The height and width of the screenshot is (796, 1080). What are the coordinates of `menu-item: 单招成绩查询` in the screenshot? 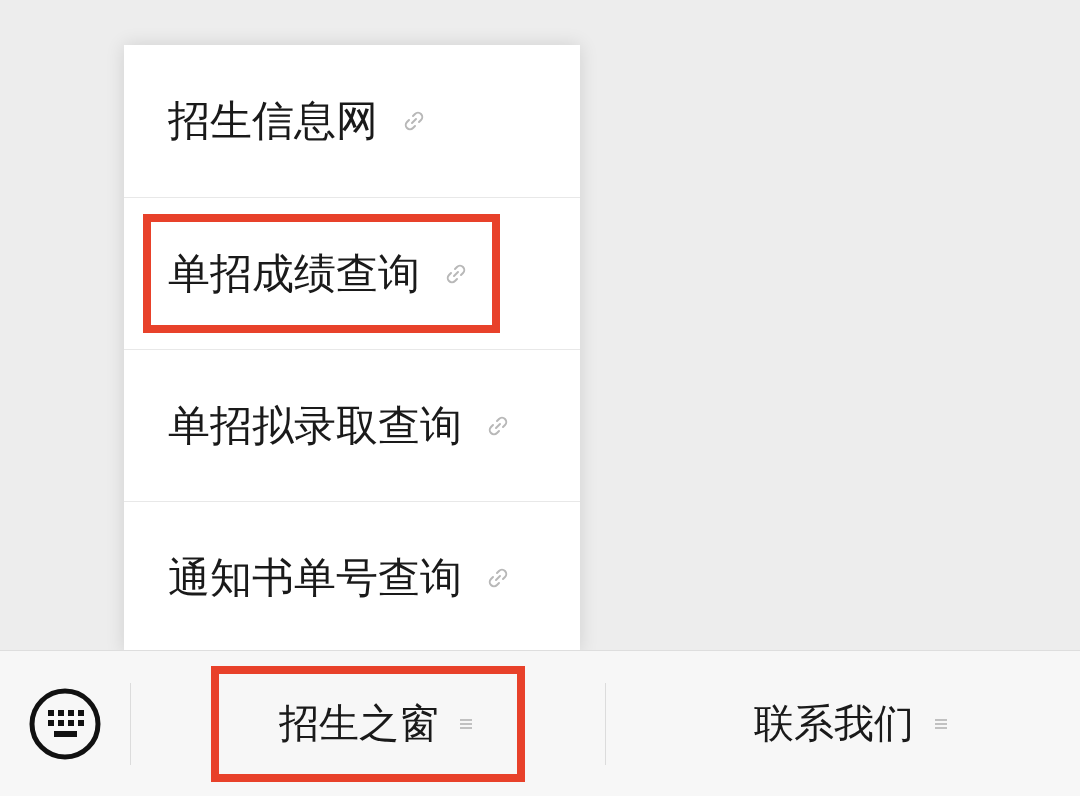 It's located at (294, 273).